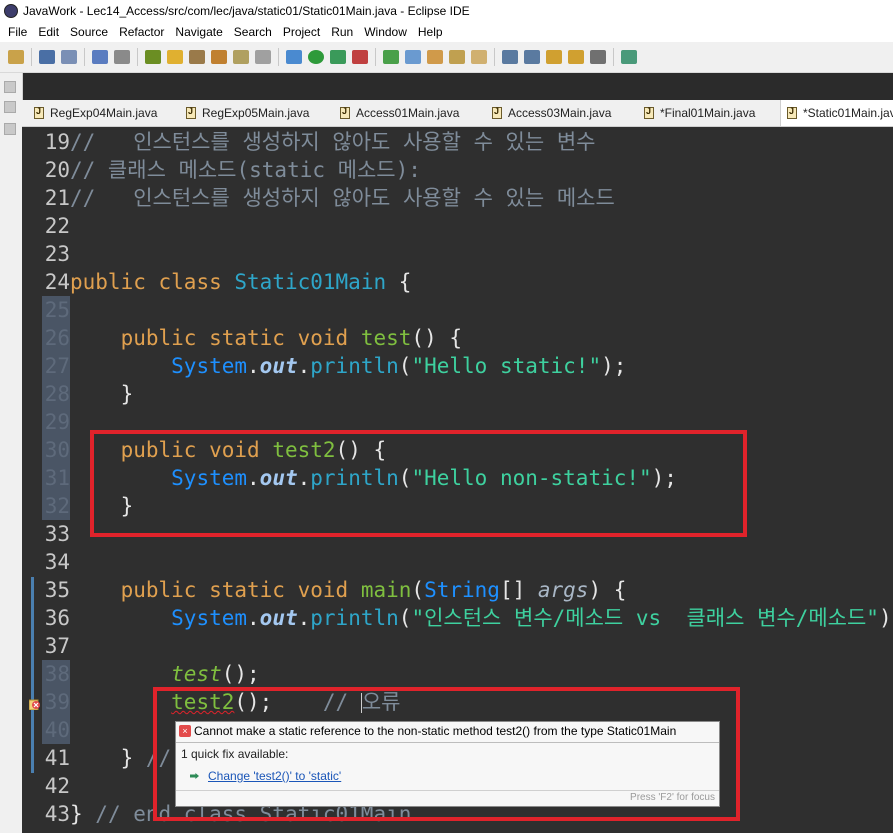 This screenshot has height=833, width=893. Describe the element at coordinates (413, 57) in the screenshot. I see `open-type-icon` at that location.